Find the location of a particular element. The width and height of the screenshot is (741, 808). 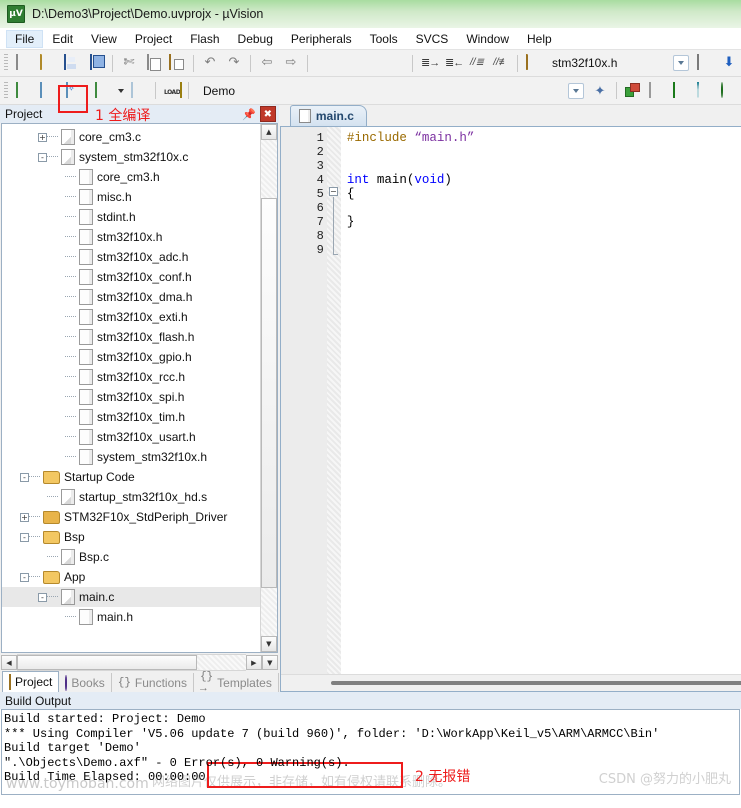

tree-item: stm32f10x_spi.h is located at coordinates (131, 397).